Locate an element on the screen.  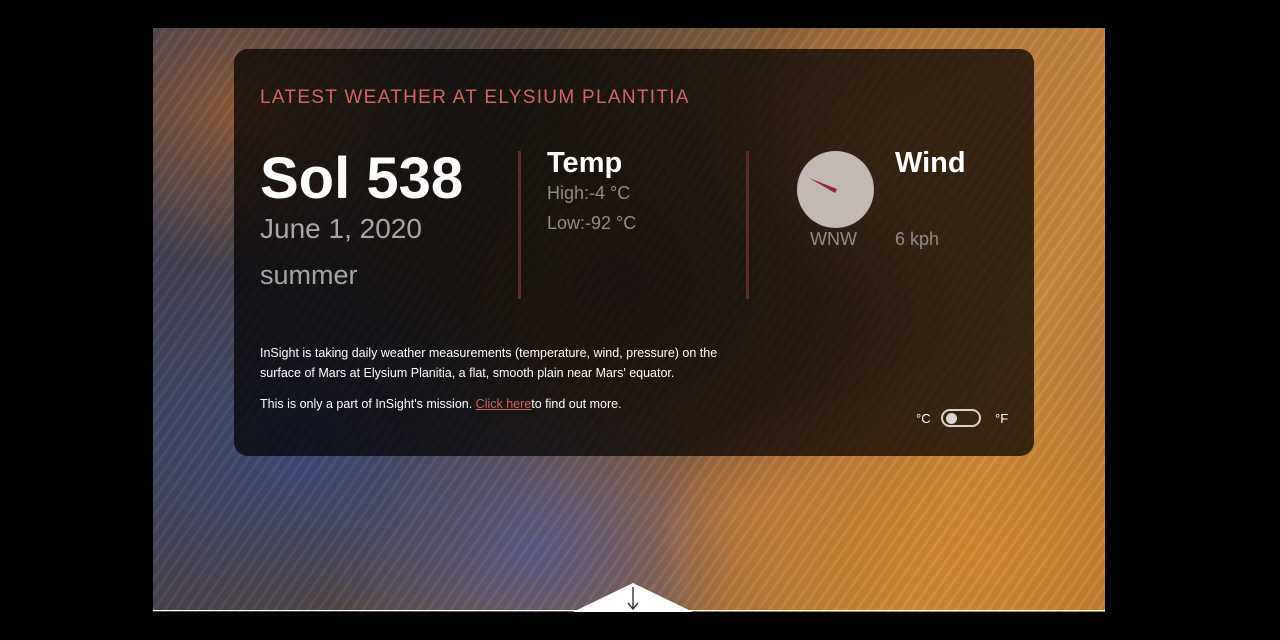
toggle-knob is located at coordinates (951, 418).